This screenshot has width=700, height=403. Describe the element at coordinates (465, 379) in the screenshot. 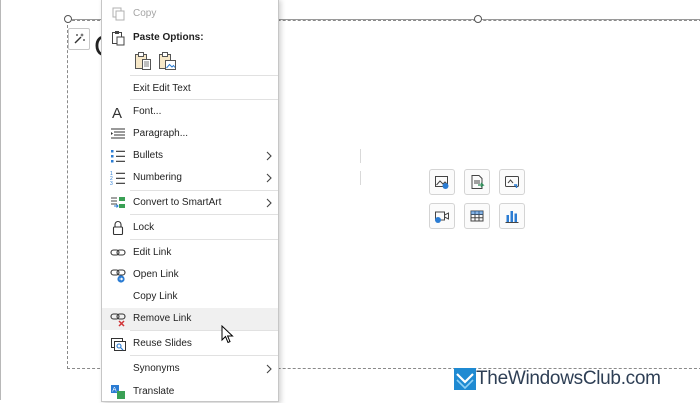

I see `watermark-logo-icon` at that location.